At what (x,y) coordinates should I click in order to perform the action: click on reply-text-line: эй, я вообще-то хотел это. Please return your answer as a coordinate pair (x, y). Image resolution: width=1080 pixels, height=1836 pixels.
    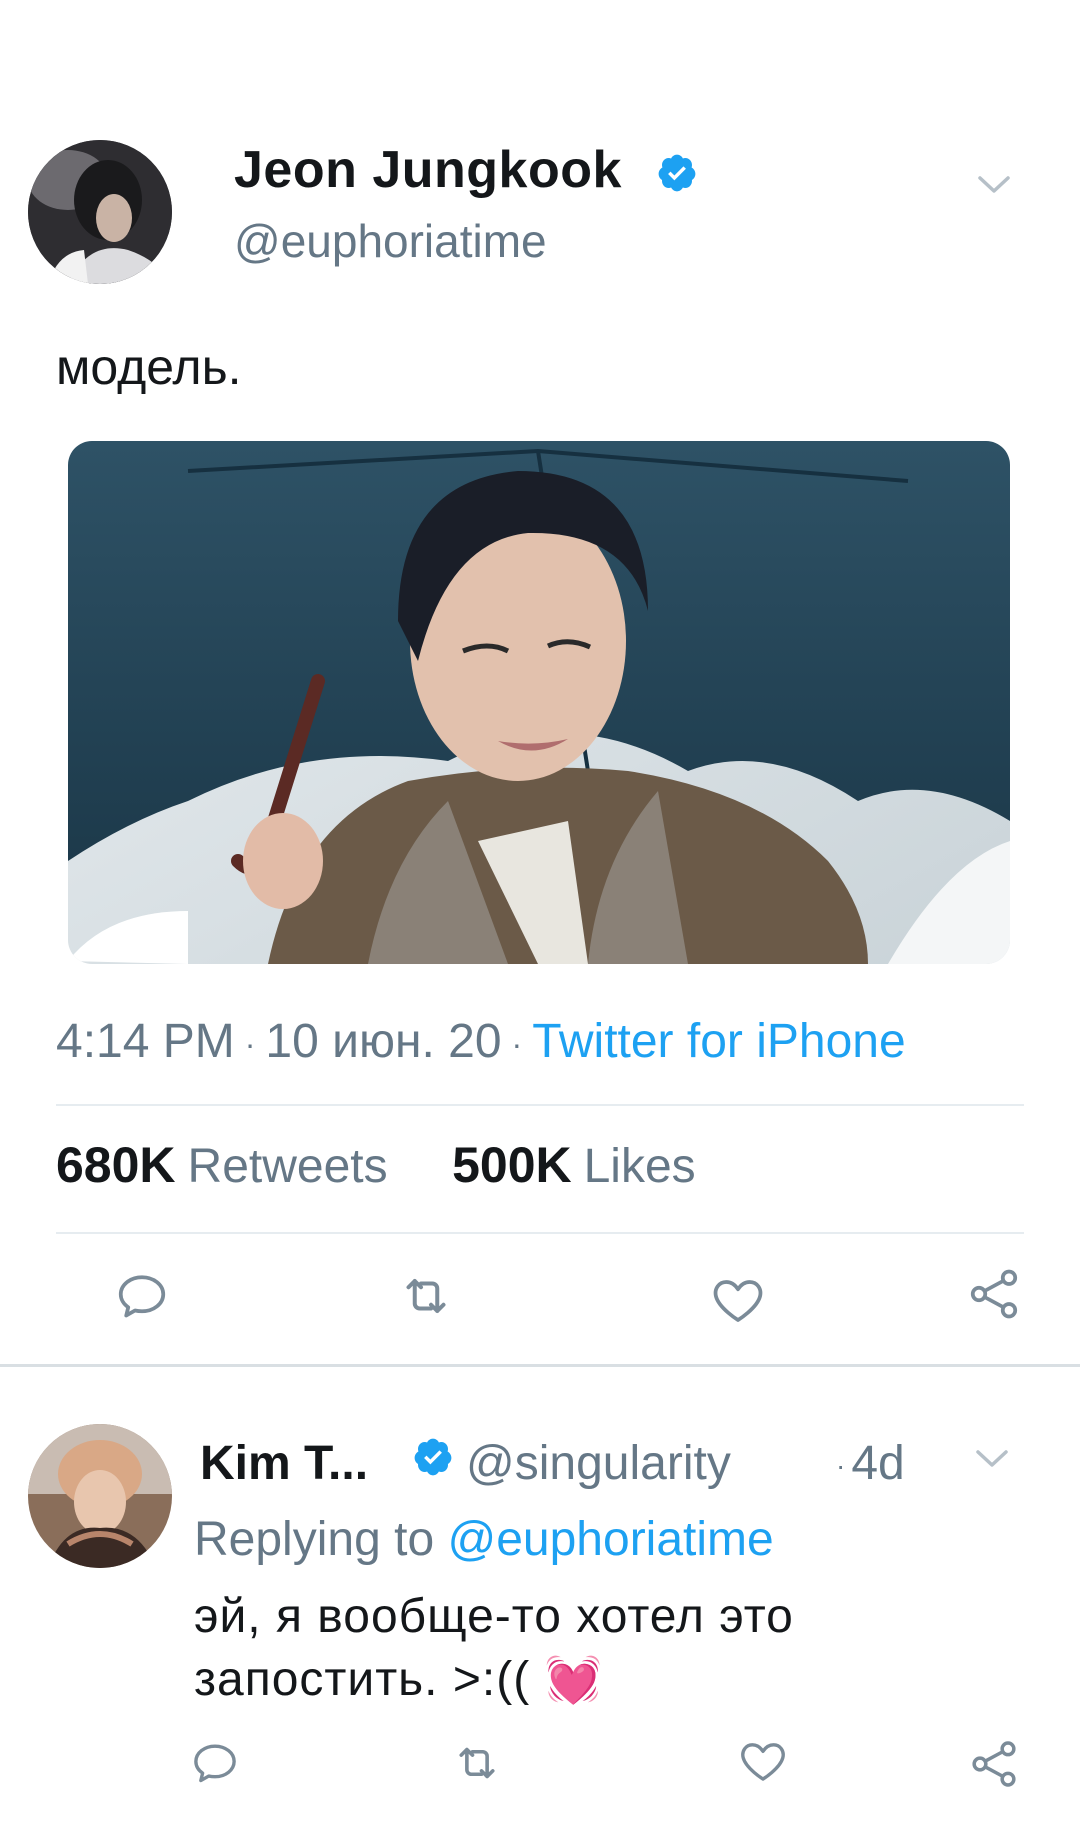
    Looking at the image, I should click on (494, 1616).